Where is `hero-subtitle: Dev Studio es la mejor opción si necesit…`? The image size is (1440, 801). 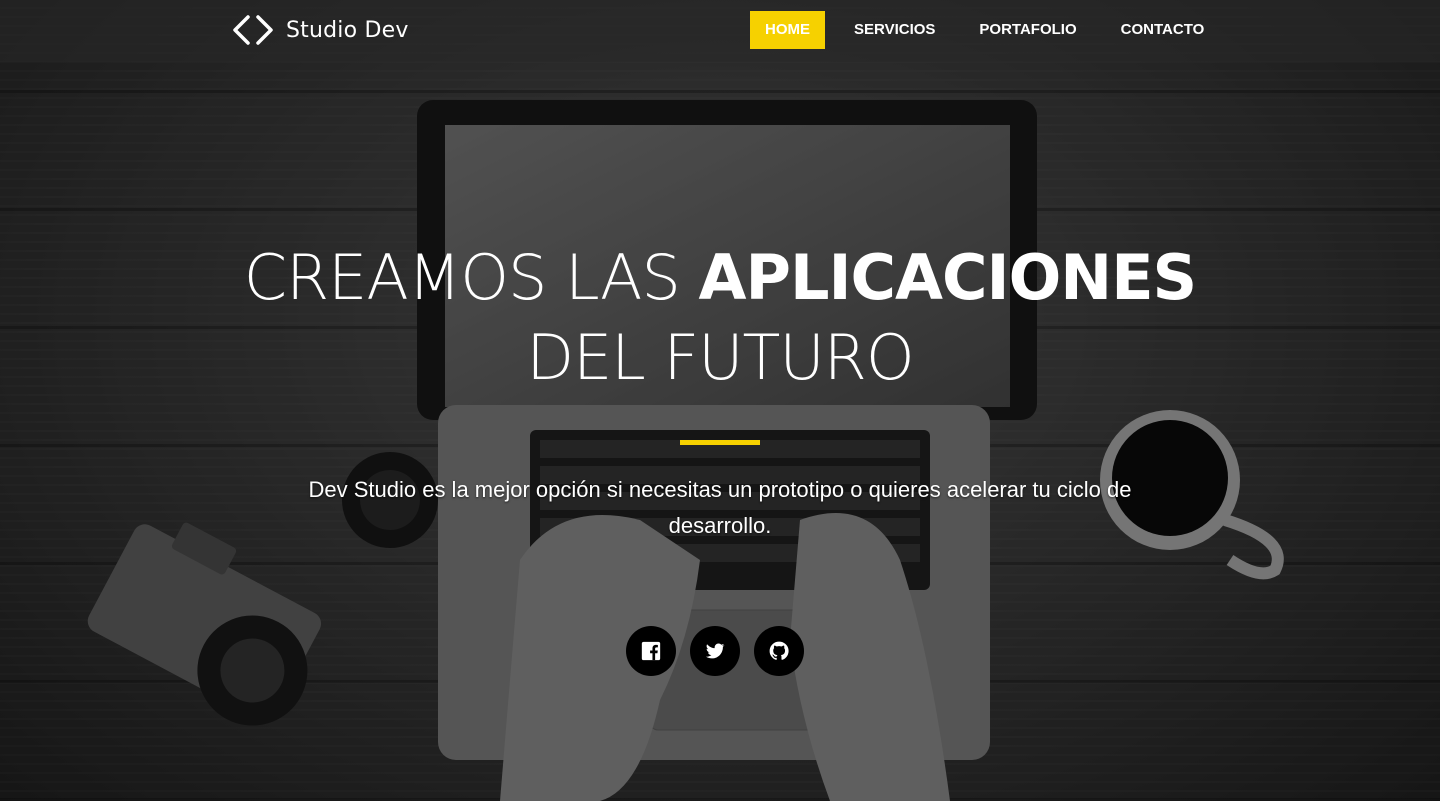 hero-subtitle: Dev Studio es la mejor opción si necesit… is located at coordinates (720, 507).